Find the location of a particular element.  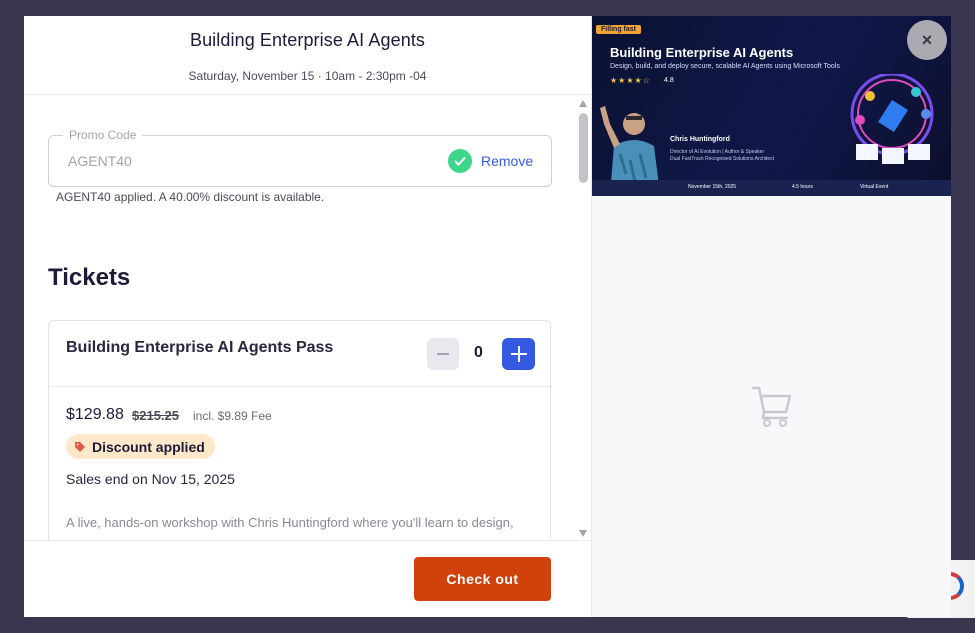

increase-quantity-button is located at coordinates (518, 354).